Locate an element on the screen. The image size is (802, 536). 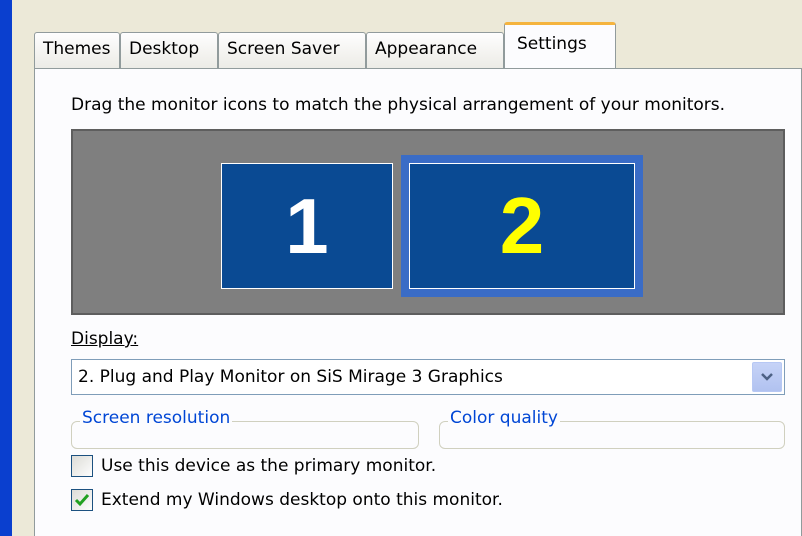
primary-monitor-label: Use this device as the primary monitor. is located at coordinates (269, 466).